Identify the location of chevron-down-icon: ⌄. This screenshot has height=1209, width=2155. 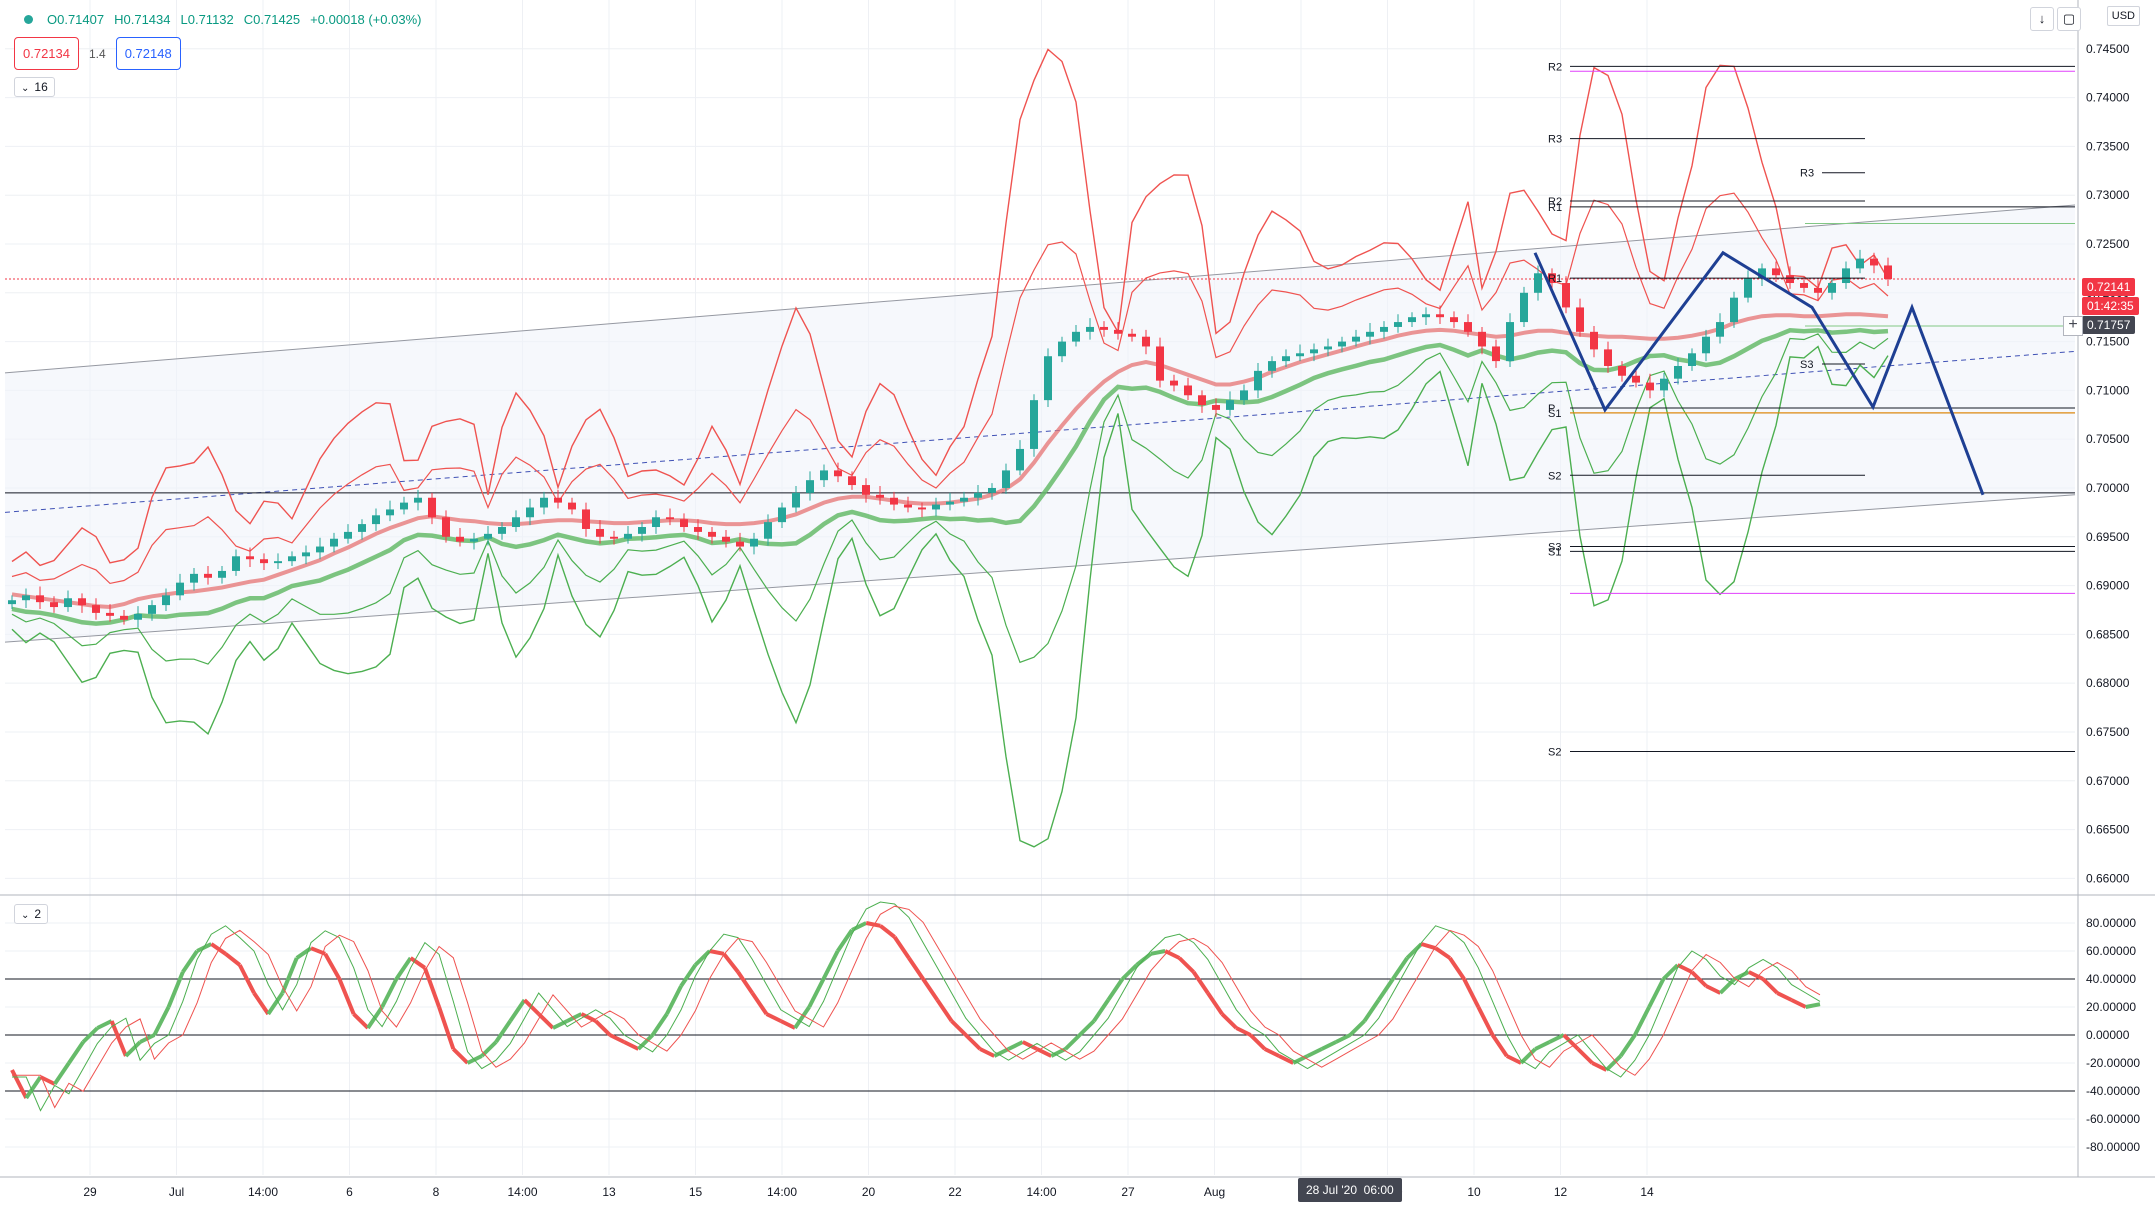
(25, 88).